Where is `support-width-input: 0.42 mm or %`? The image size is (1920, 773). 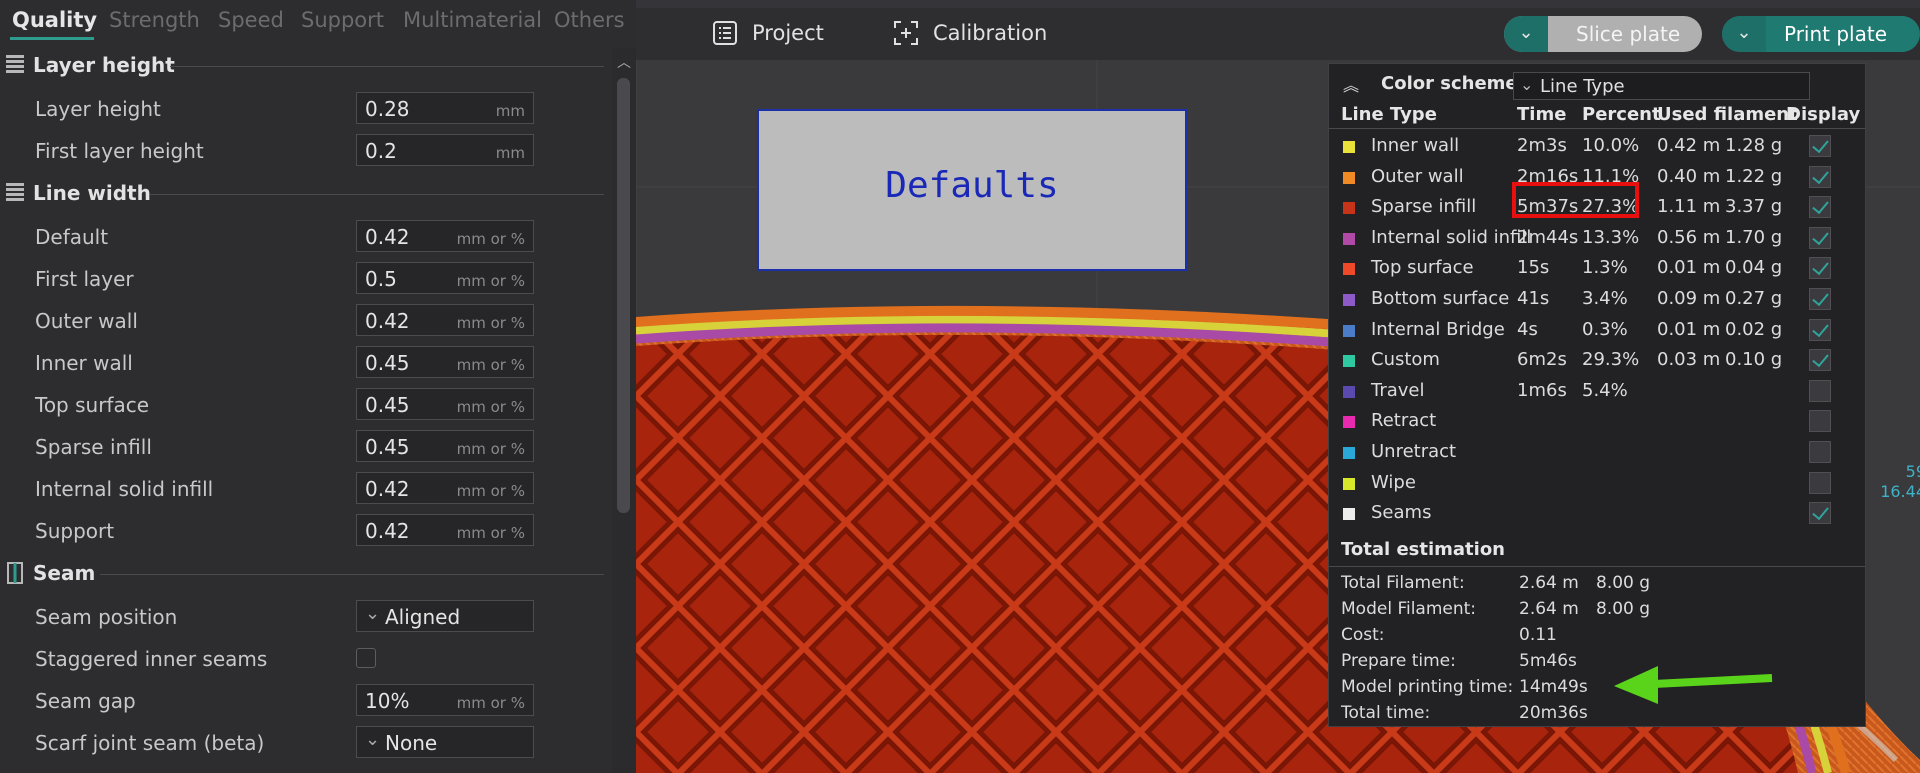 support-width-input: 0.42 mm or % is located at coordinates (445, 530).